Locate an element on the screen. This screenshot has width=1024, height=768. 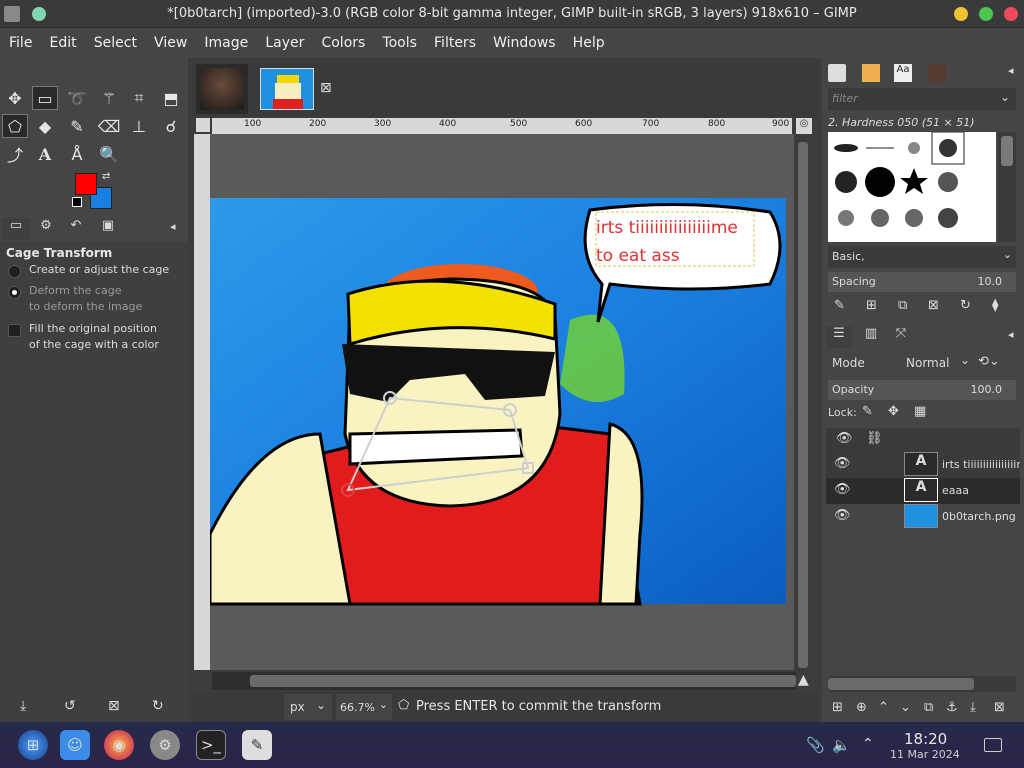
zoom-tool-icon: 🔍 is located at coordinates (109, 154).